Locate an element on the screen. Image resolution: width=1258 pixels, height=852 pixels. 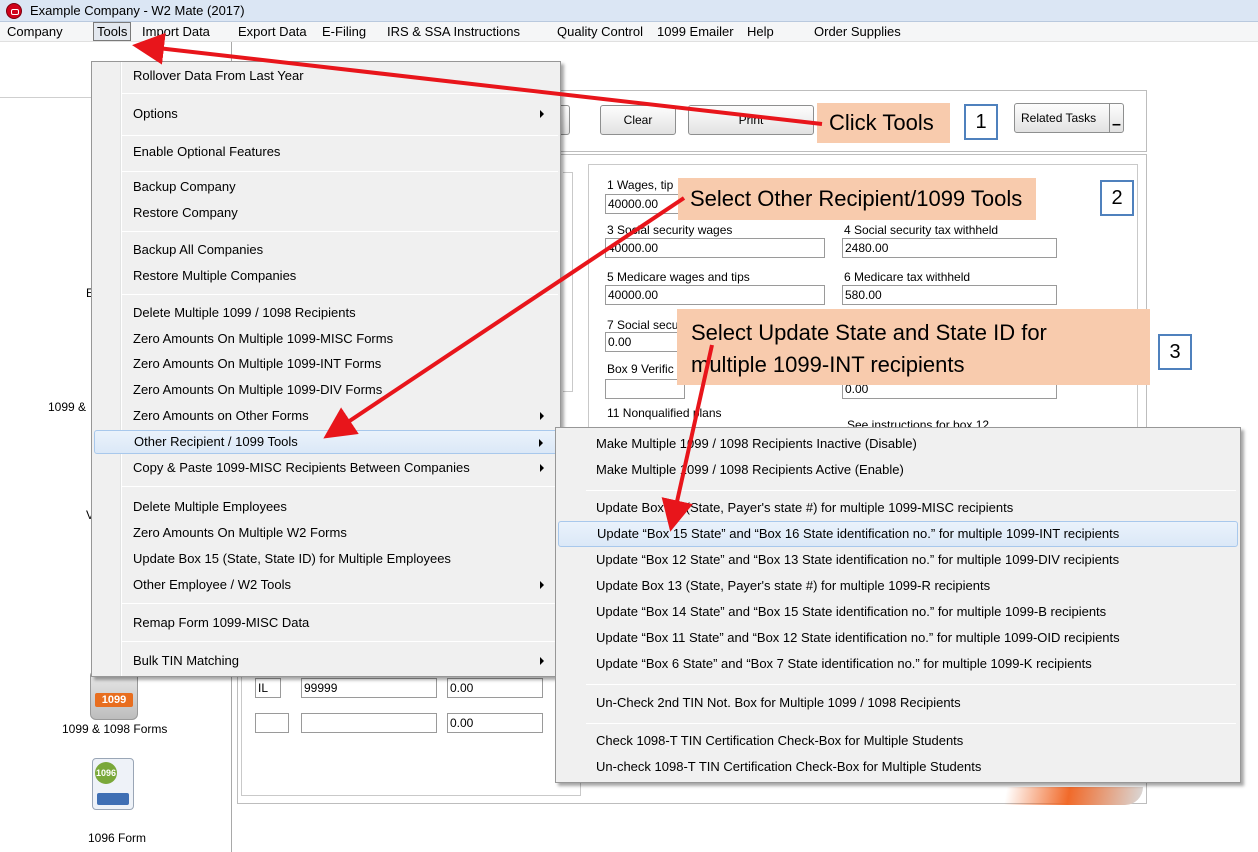
menu-item-backup-all-companies: Backup All Companies is located at coordinates (326, 250).